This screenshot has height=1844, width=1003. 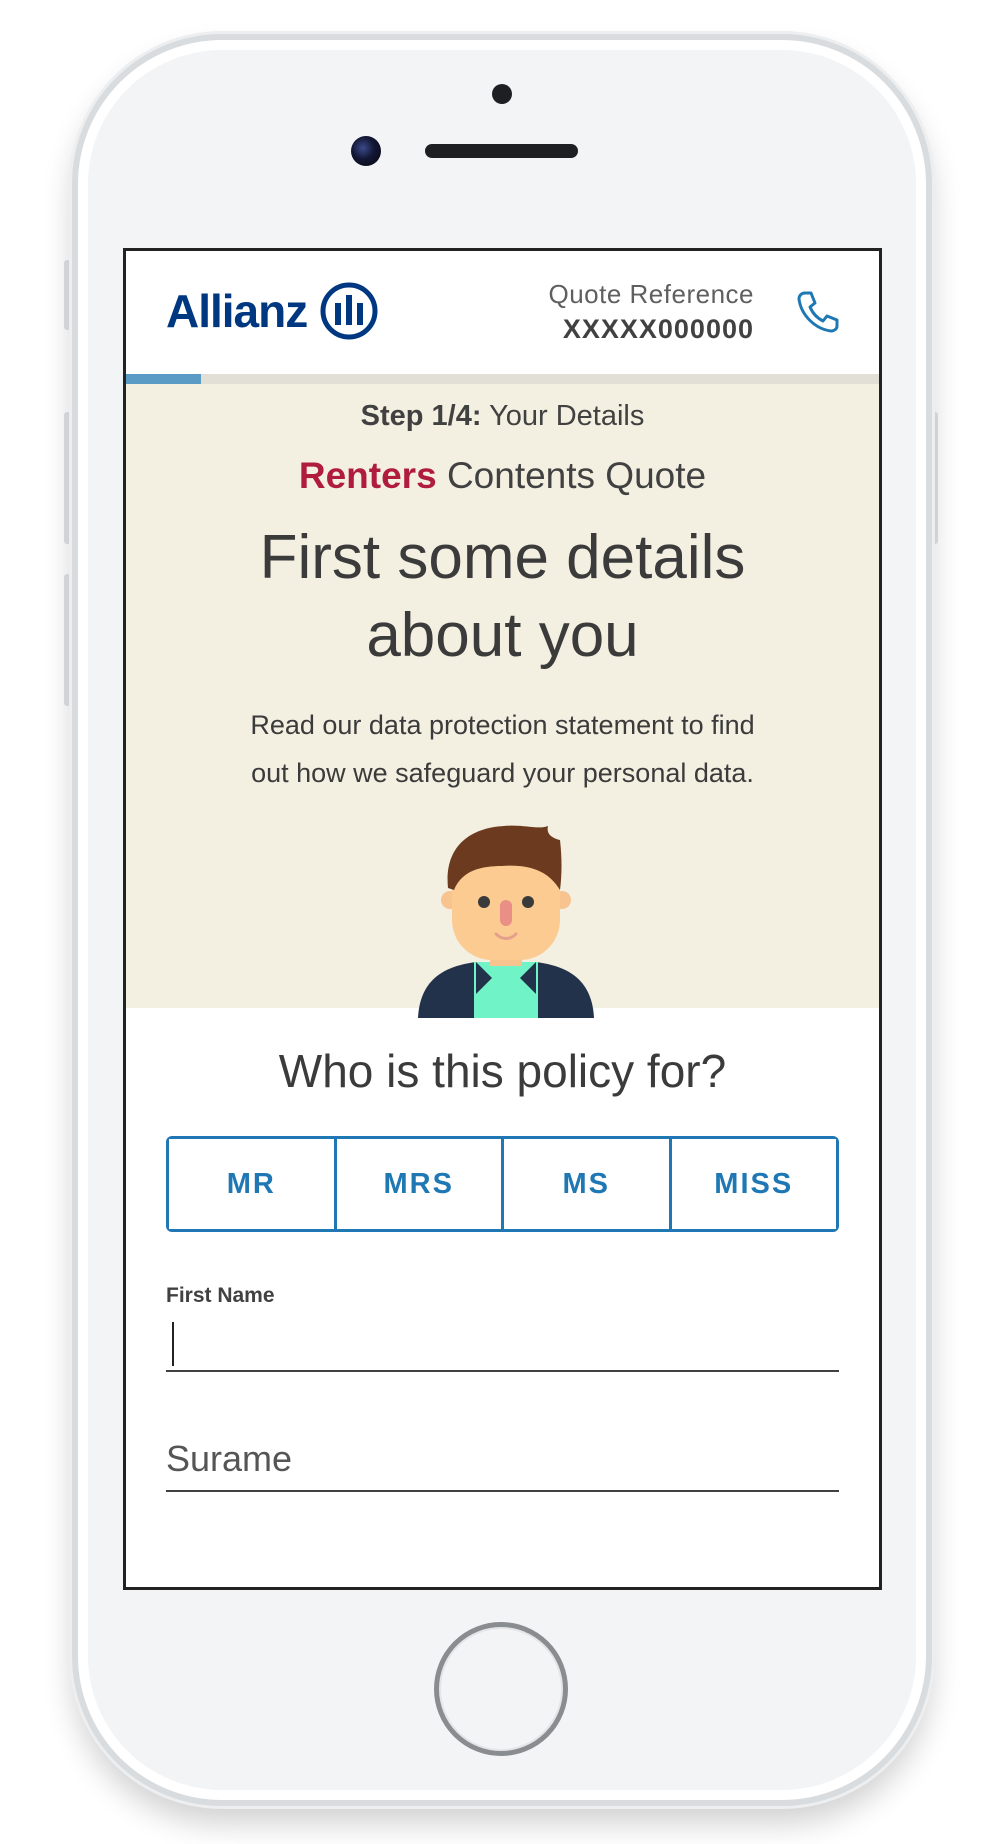 I want to click on quote-reference-label: Quote Reference, so click(x=651, y=294).